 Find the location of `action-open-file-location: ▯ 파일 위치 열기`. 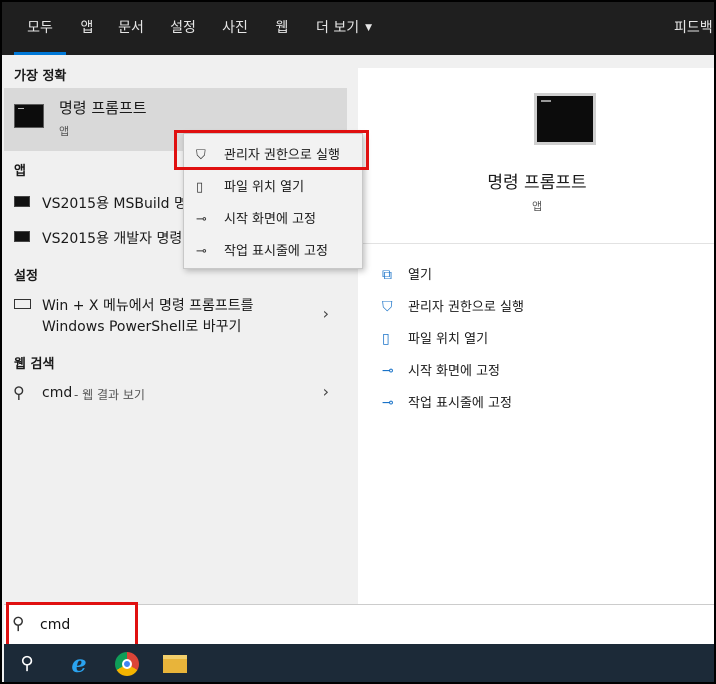

action-open-file-location: ▯ 파일 위치 열기 is located at coordinates (435, 337).